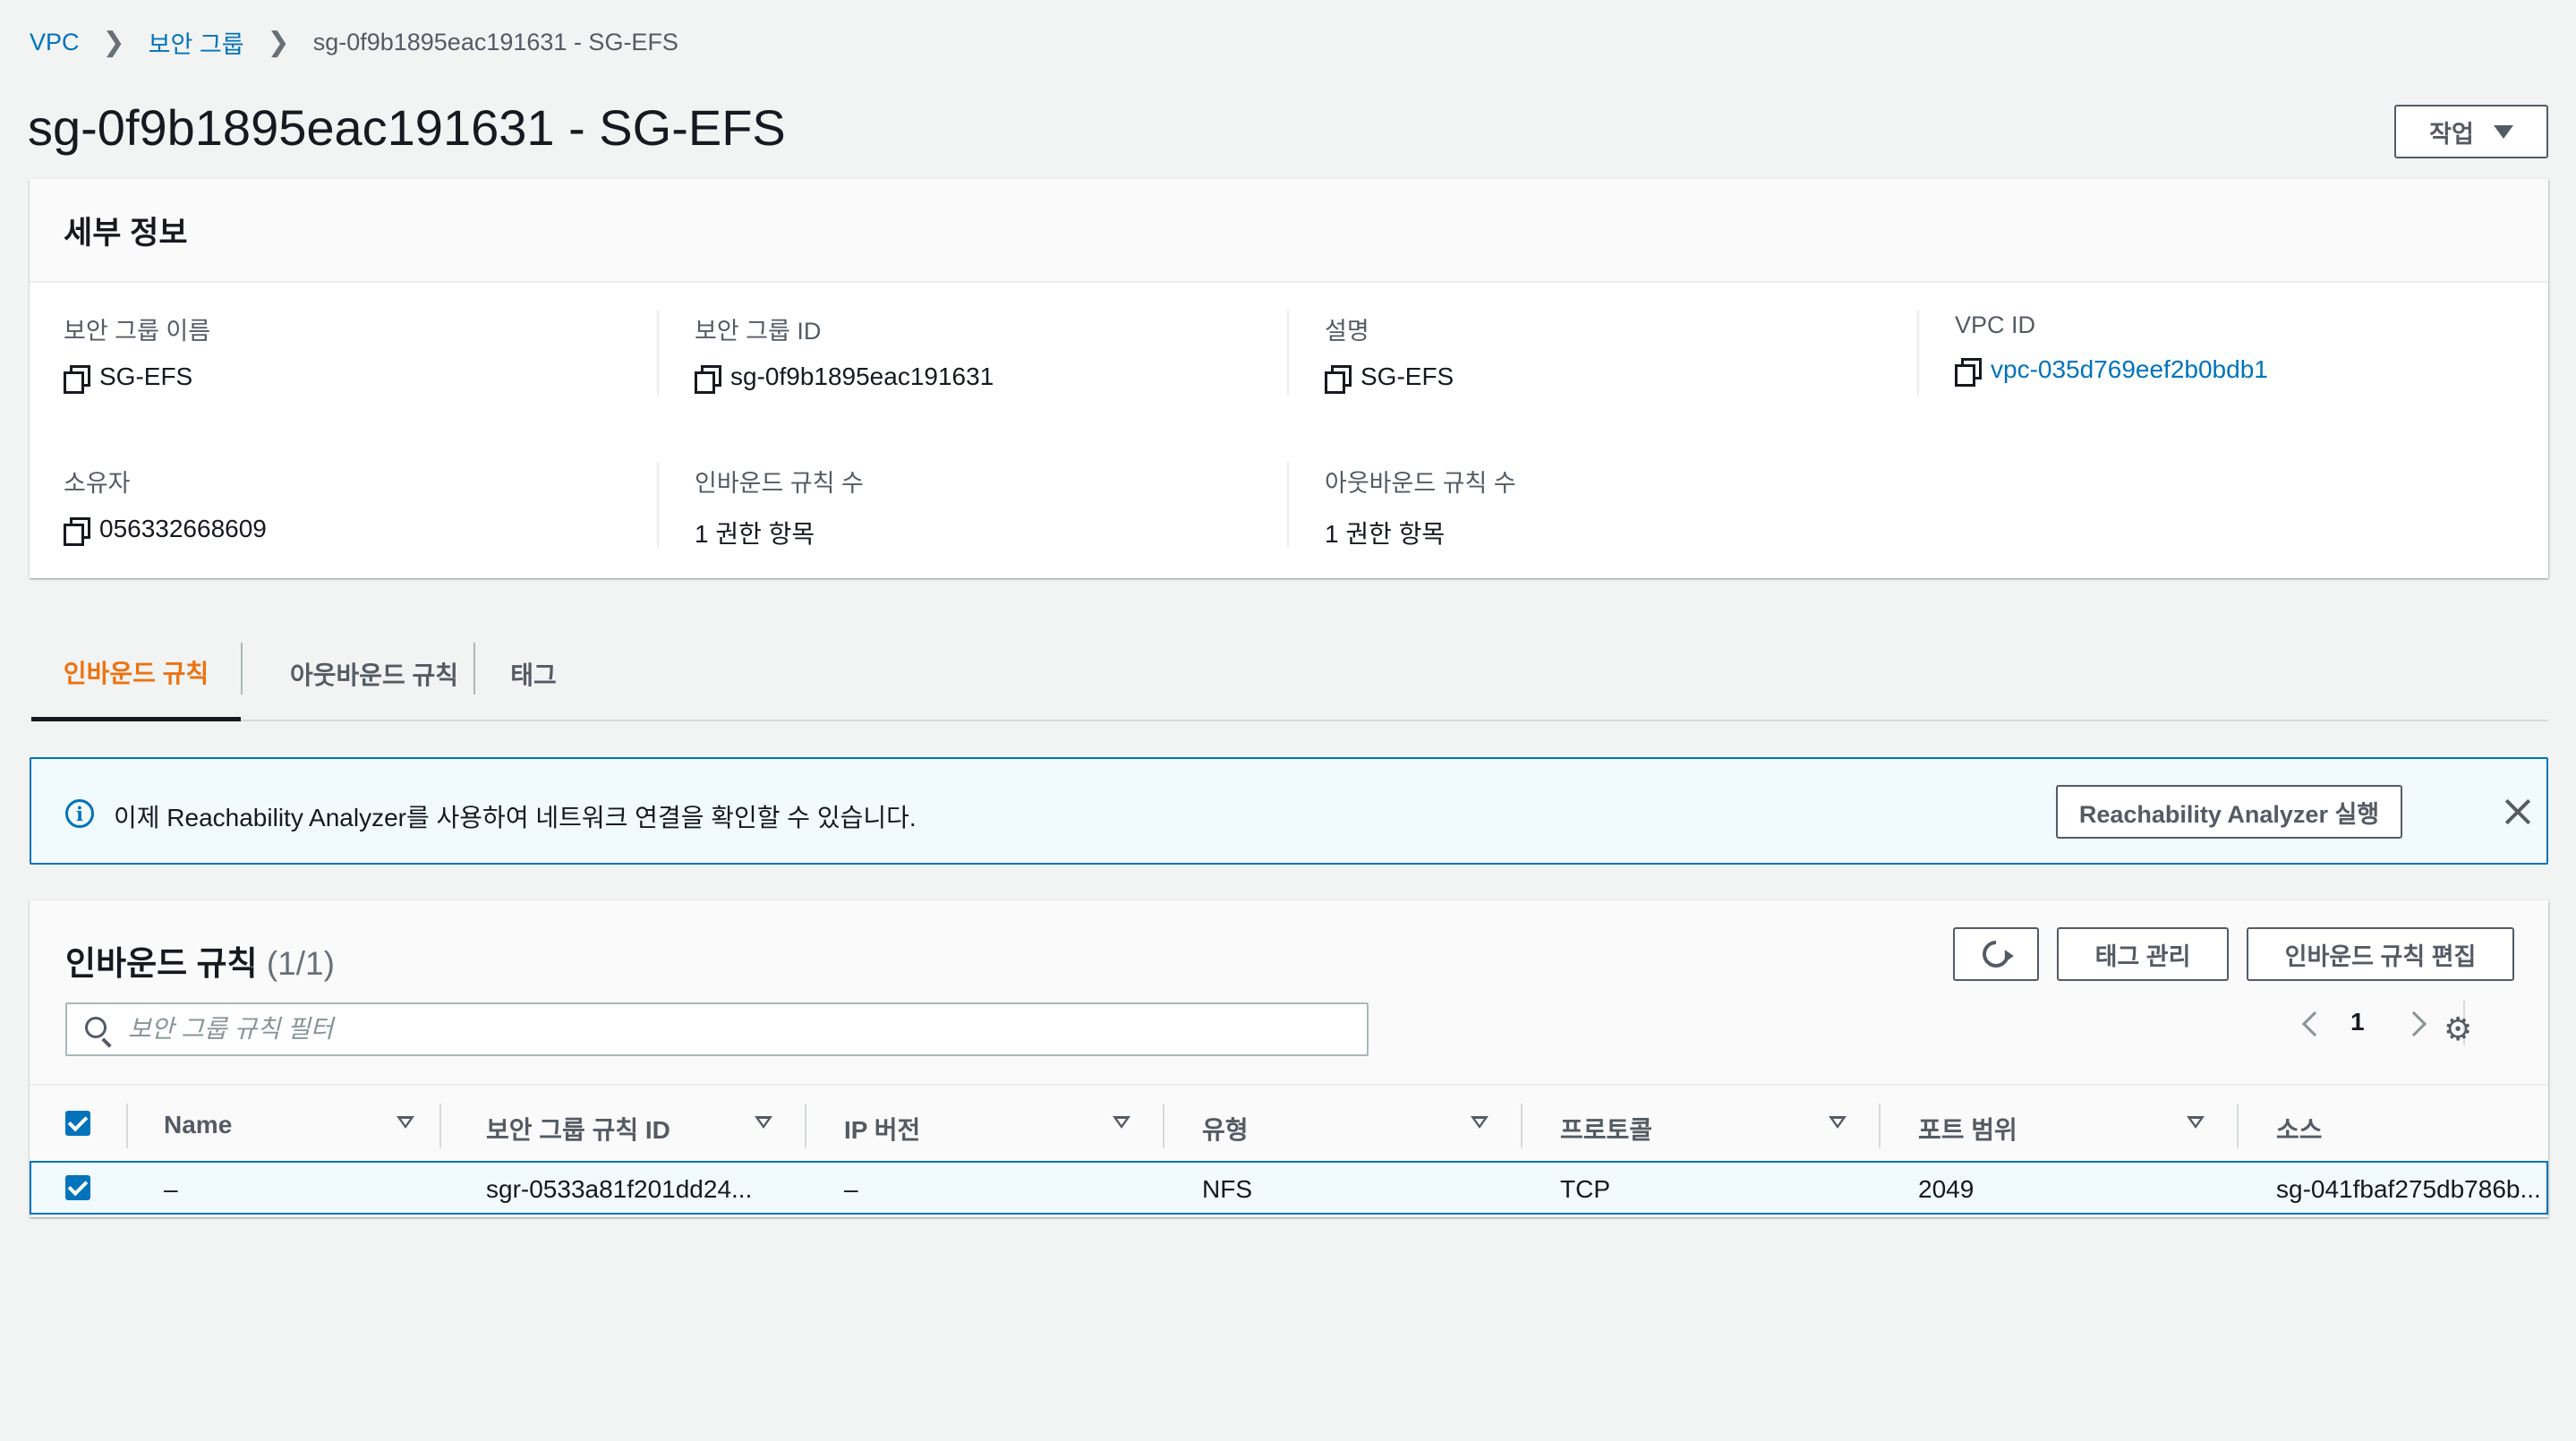 Image resolution: width=2576 pixels, height=1441 pixels. What do you see at coordinates (2229, 812) in the screenshot?
I see `reachability-analyzer-button: Reachability Analyzer 실행` at bounding box center [2229, 812].